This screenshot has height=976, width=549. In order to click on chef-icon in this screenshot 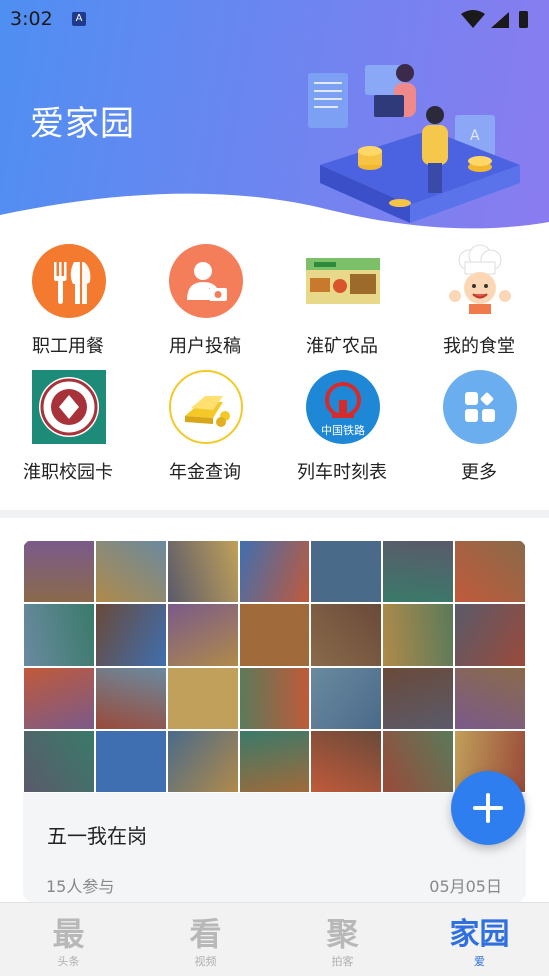, I will do `click(480, 281)`.